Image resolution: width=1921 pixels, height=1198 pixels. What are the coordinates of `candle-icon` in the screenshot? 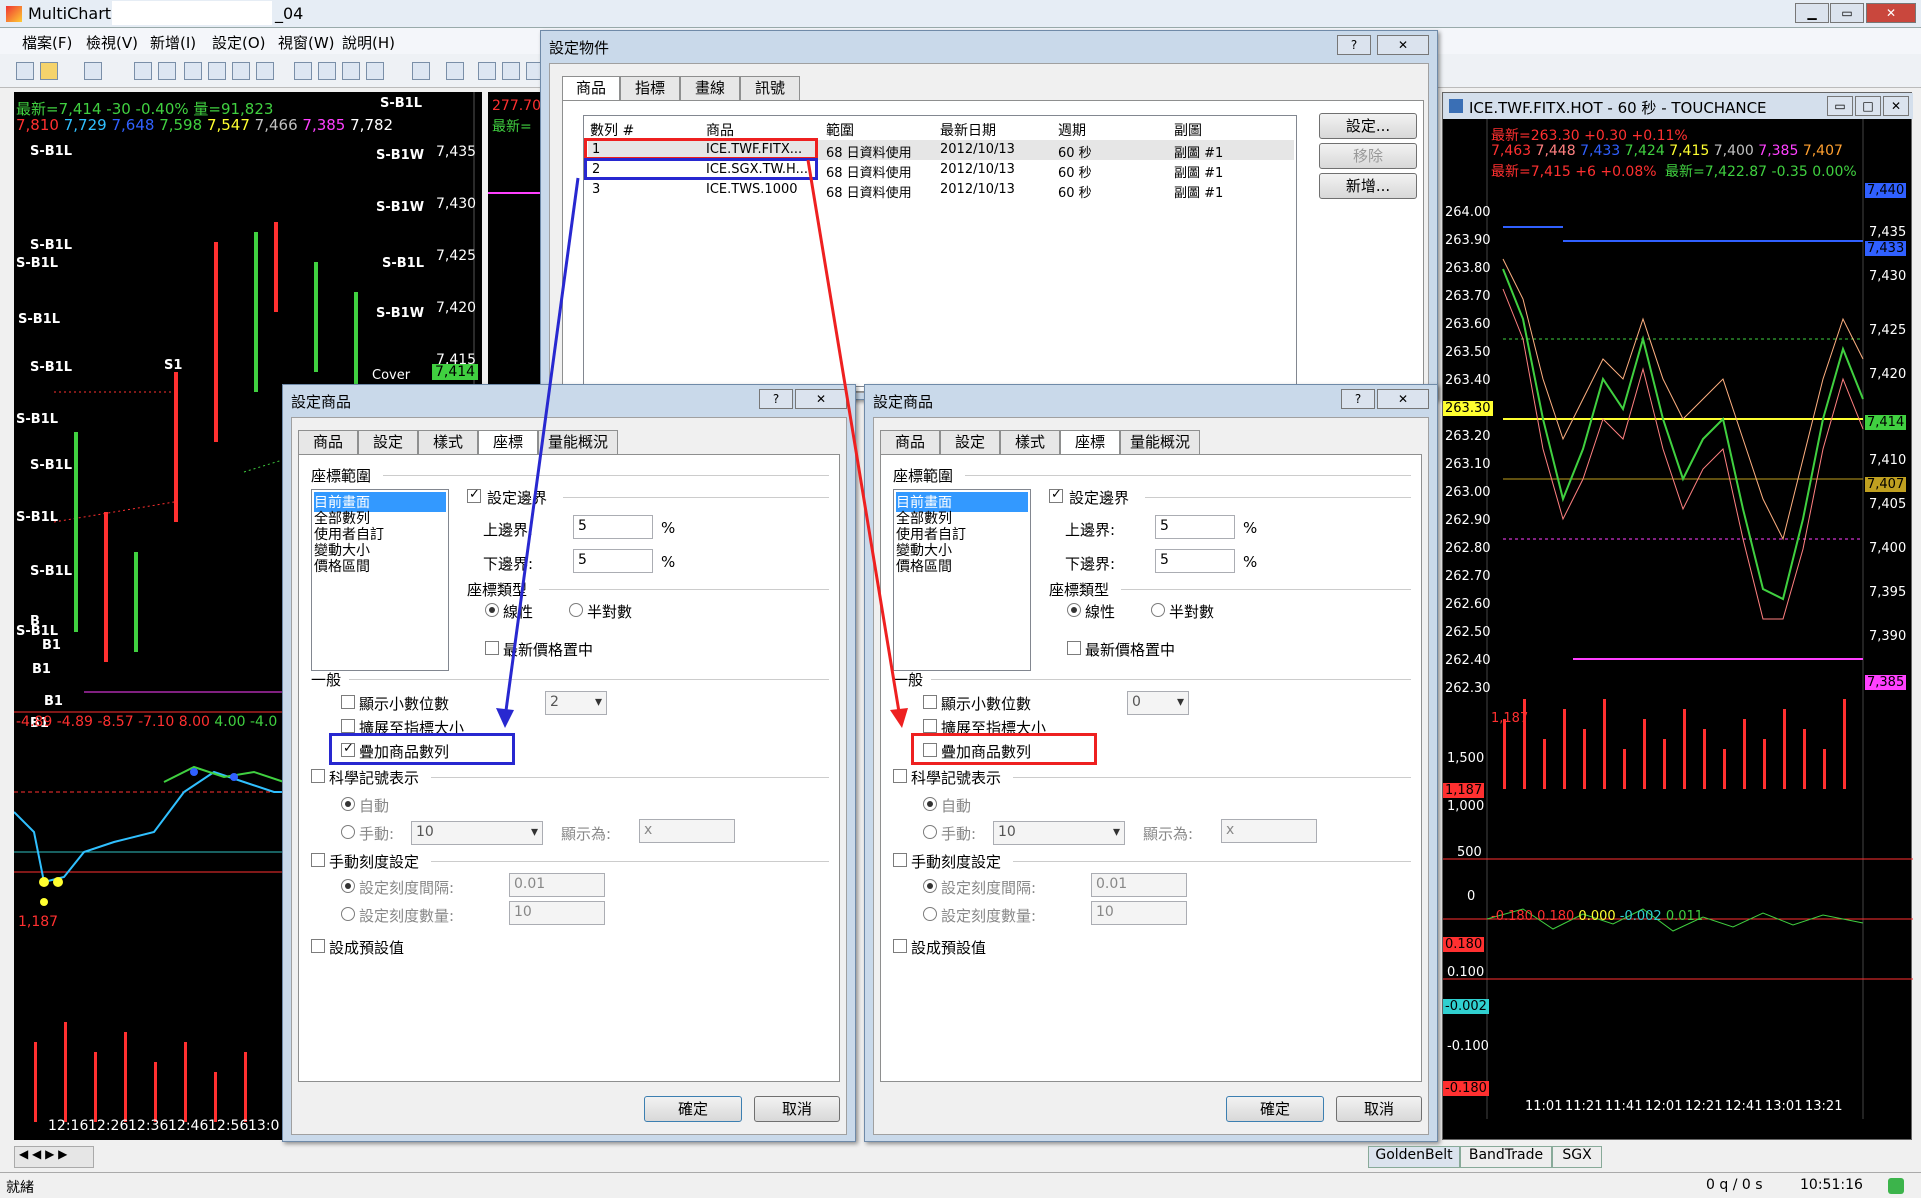 It's located at (511, 71).